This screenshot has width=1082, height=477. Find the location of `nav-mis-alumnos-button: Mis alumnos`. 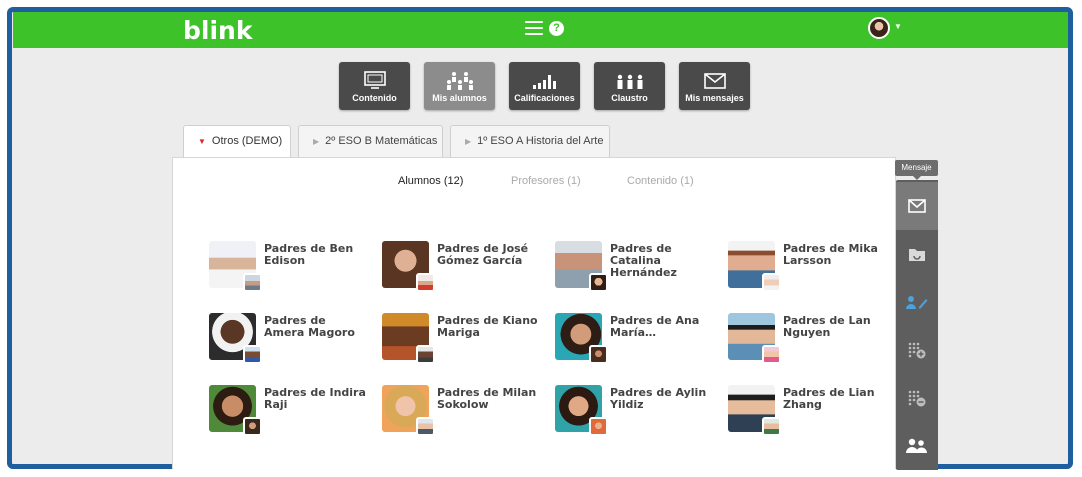

nav-mis-alumnos-button: Mis alumnos is located at coordinates (459, 86).